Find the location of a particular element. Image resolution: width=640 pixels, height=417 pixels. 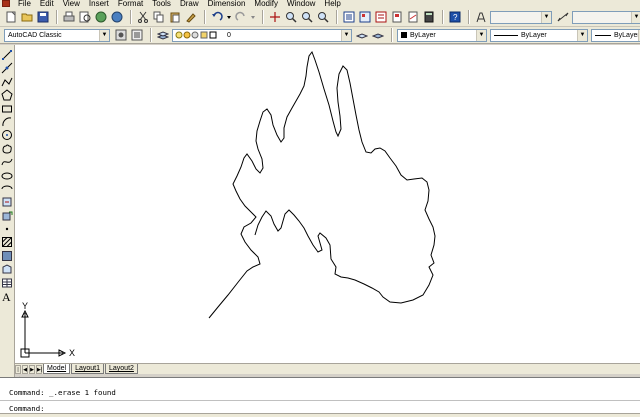

draw-toolbar: A is located at coordinates (7, 211).